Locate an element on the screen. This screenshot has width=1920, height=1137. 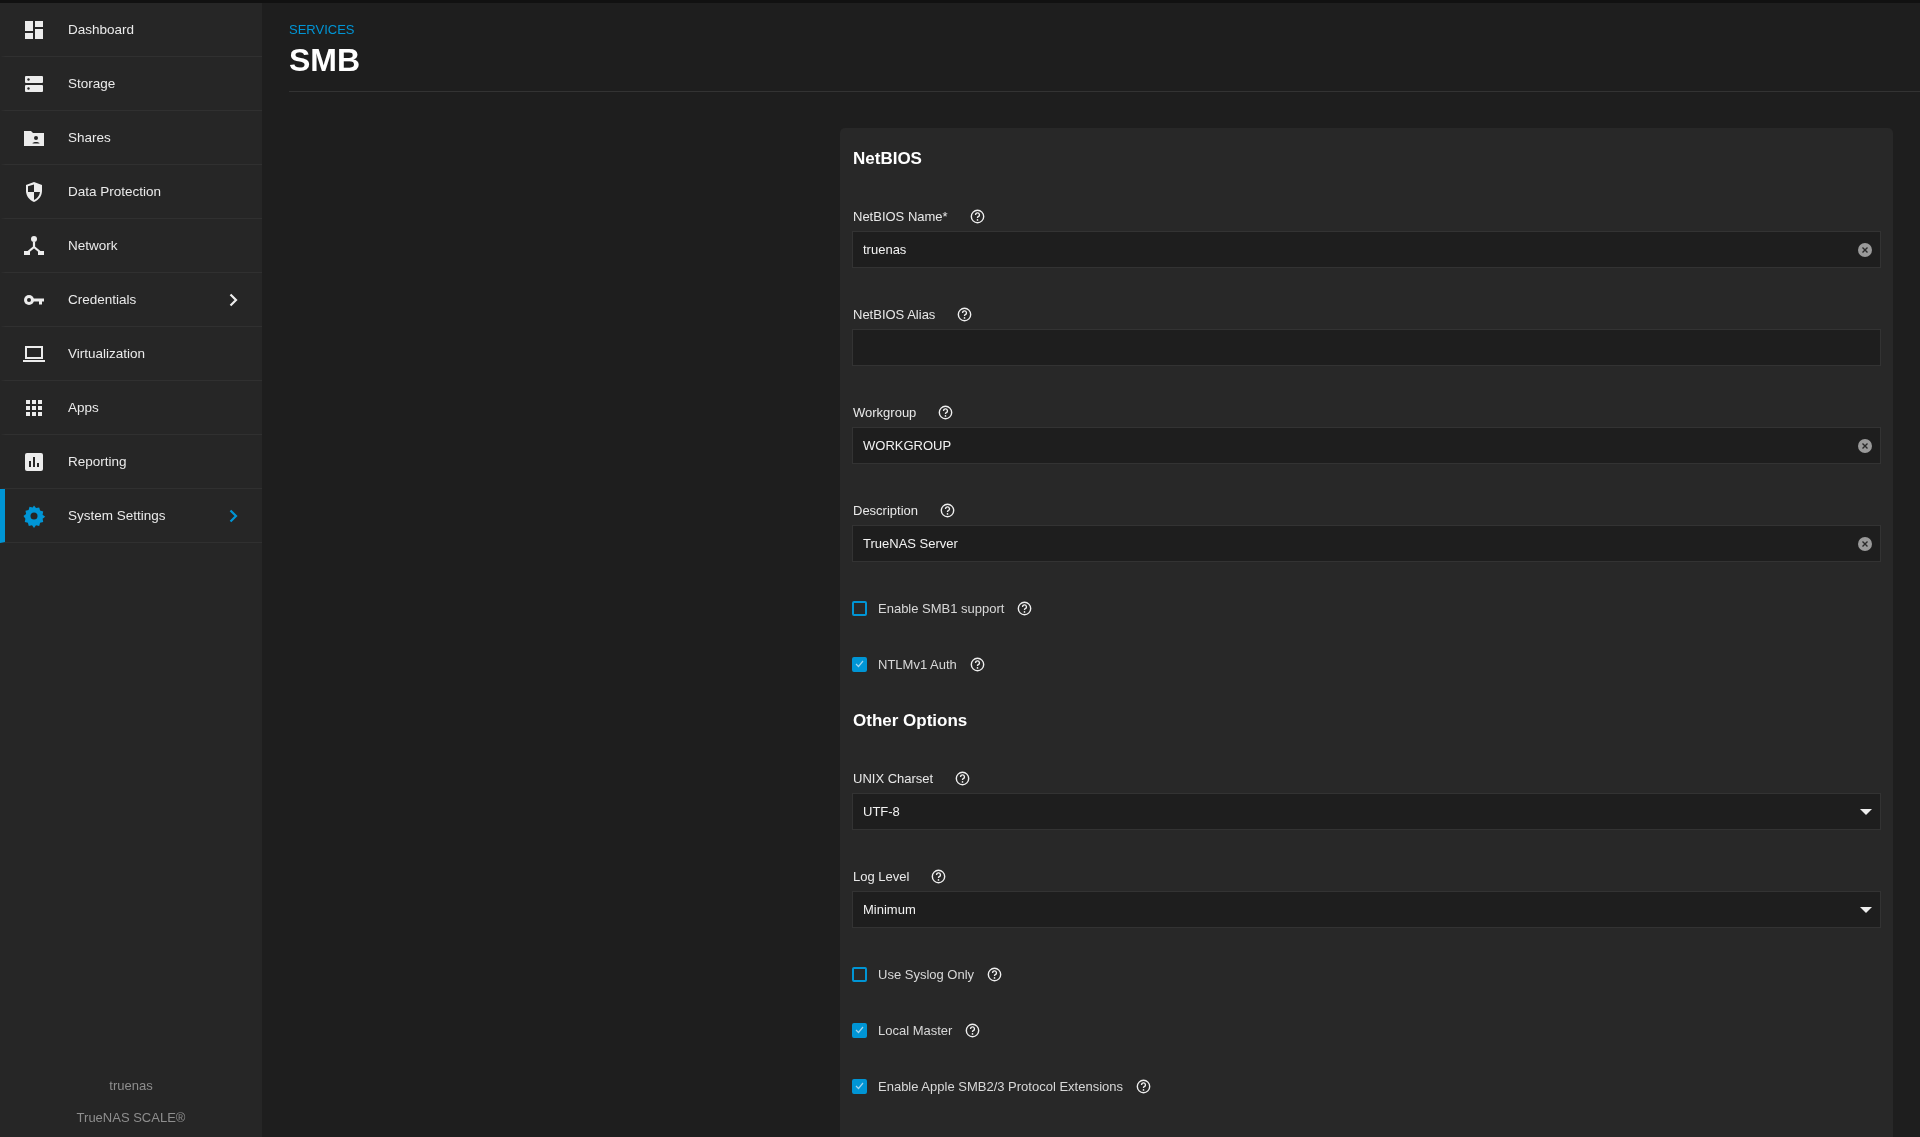
network-icon is located at coordinates (34, 245).